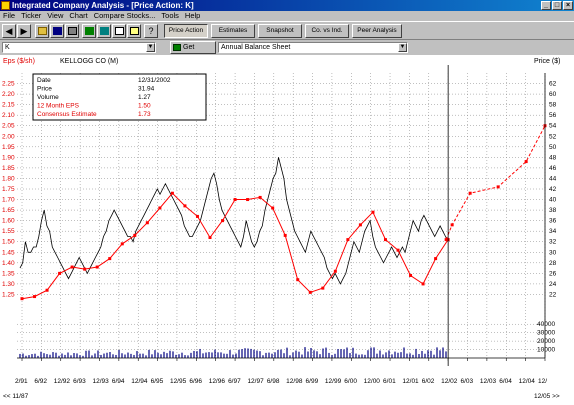 The image size is (574, 405). Describe the element at coordinates (8, 189) in the screenshot. I see `eps-tick-label: 1.75` at that location.